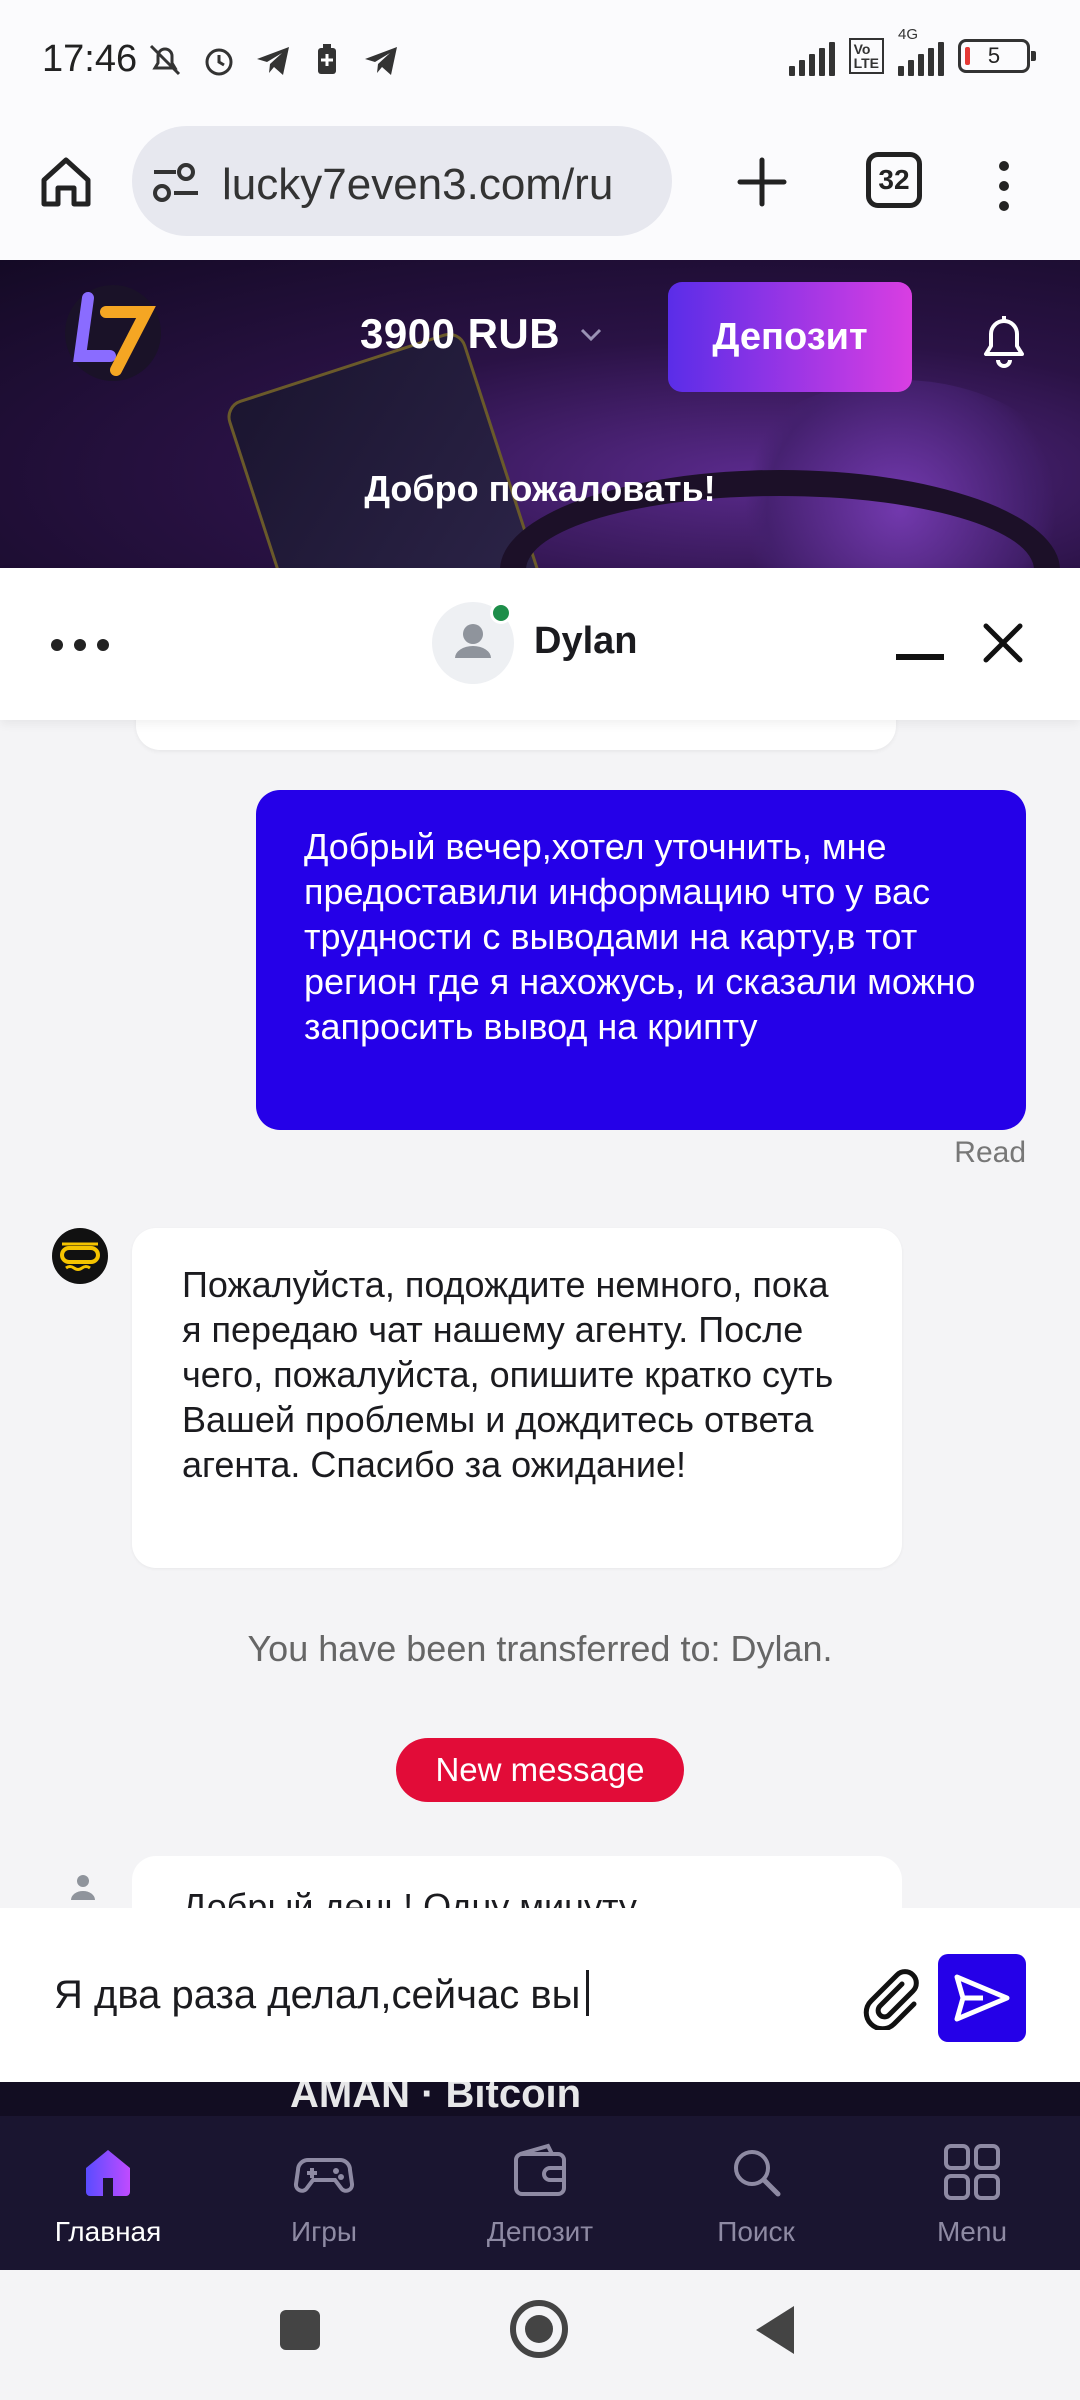  What do you see at coordinates (516, 735) in the screenshot?
I see `previous-message-bubble` at bounding box center [516, 735].